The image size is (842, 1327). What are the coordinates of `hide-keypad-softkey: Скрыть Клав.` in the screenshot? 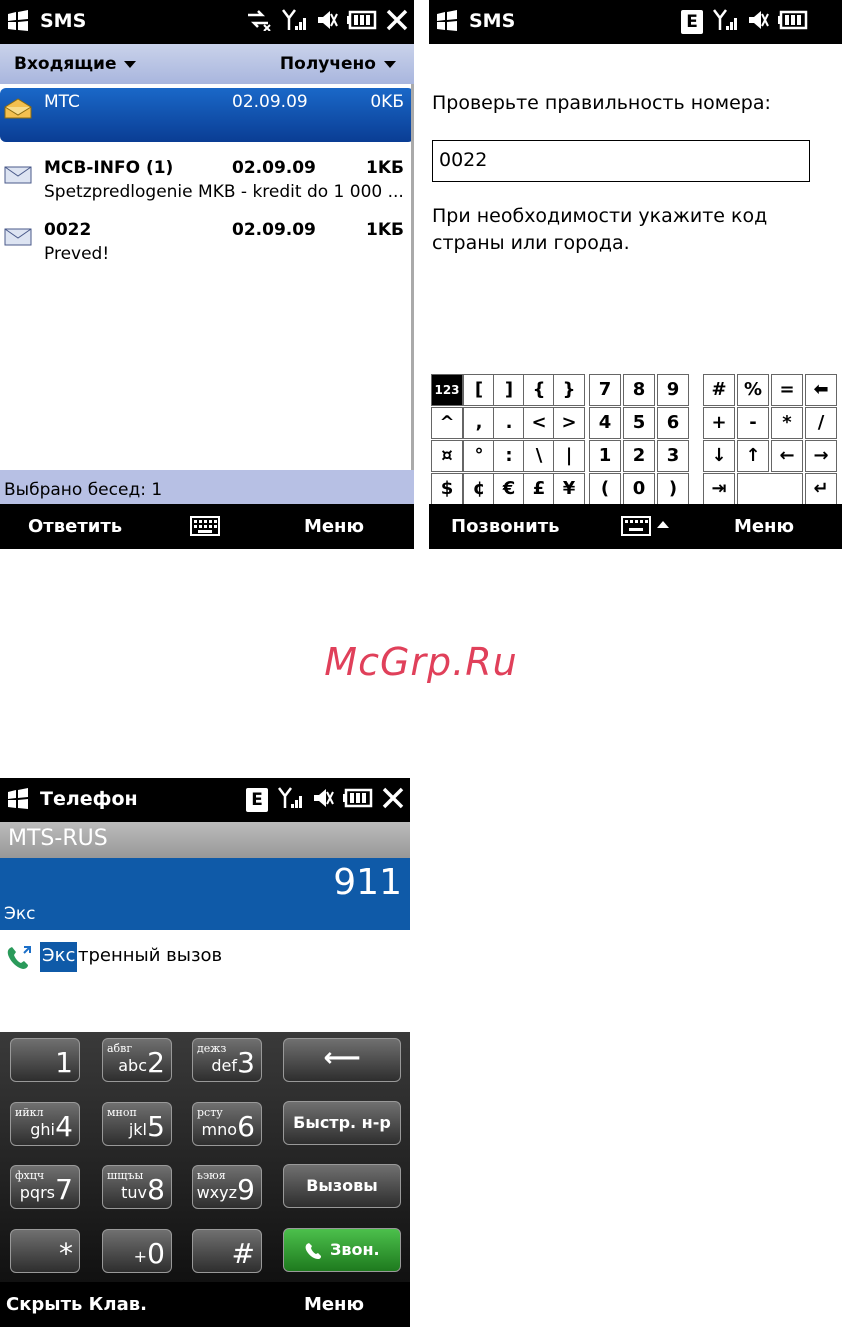 It's located at (76, 1304).